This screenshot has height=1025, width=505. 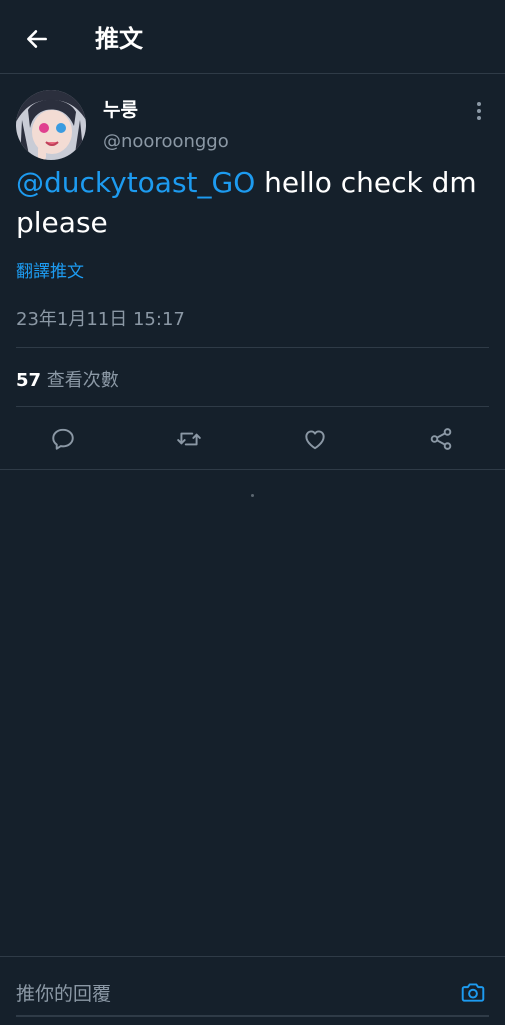 What do you see at coordinates (29, 380) in the screenshot?
I see `view-count-number: 57` at bounding box center [29, 380].